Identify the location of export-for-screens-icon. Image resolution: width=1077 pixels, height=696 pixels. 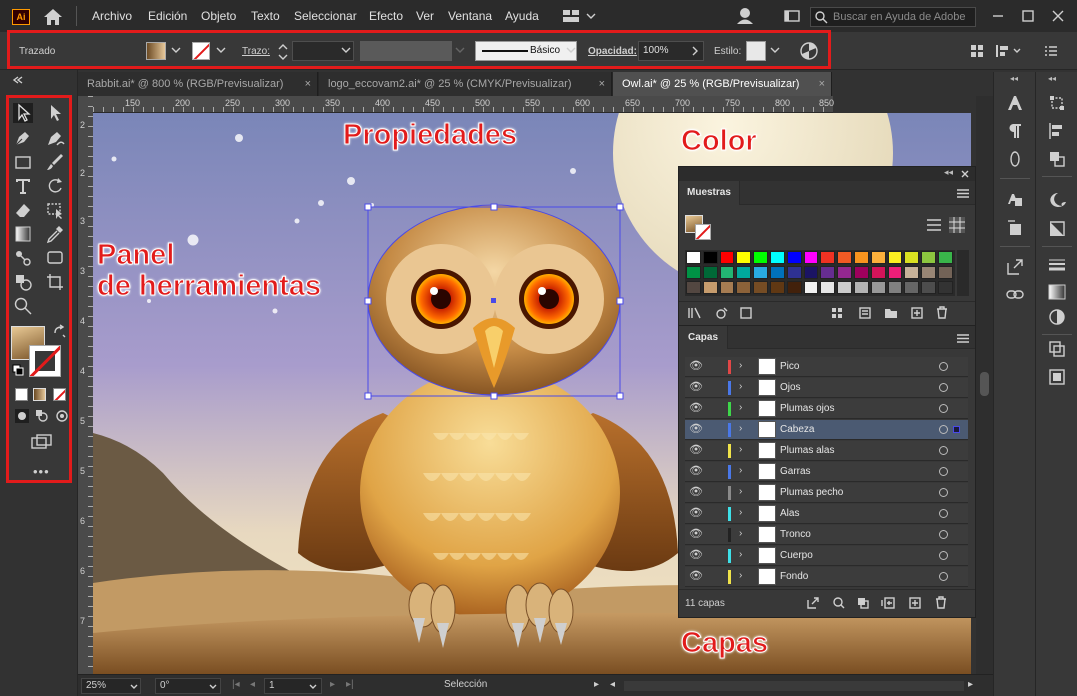
(1015, 267).